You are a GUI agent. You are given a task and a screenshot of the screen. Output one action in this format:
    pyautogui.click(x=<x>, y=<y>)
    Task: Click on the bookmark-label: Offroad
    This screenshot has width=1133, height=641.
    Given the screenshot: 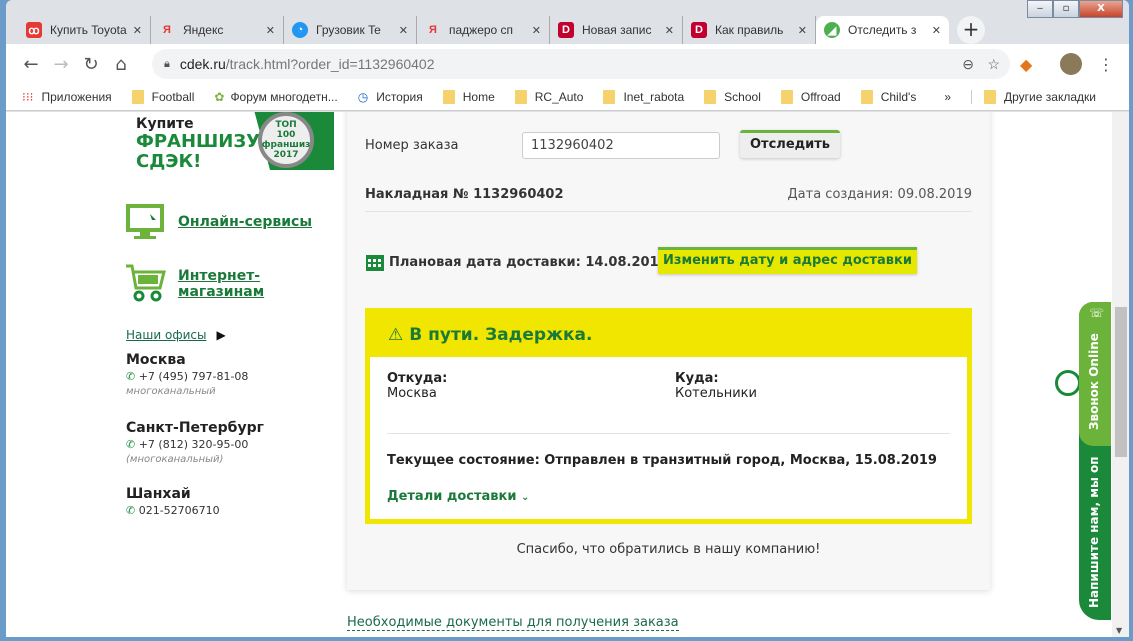 What is the action you would take?
    pyautogui.click(x=820, y=97)
    